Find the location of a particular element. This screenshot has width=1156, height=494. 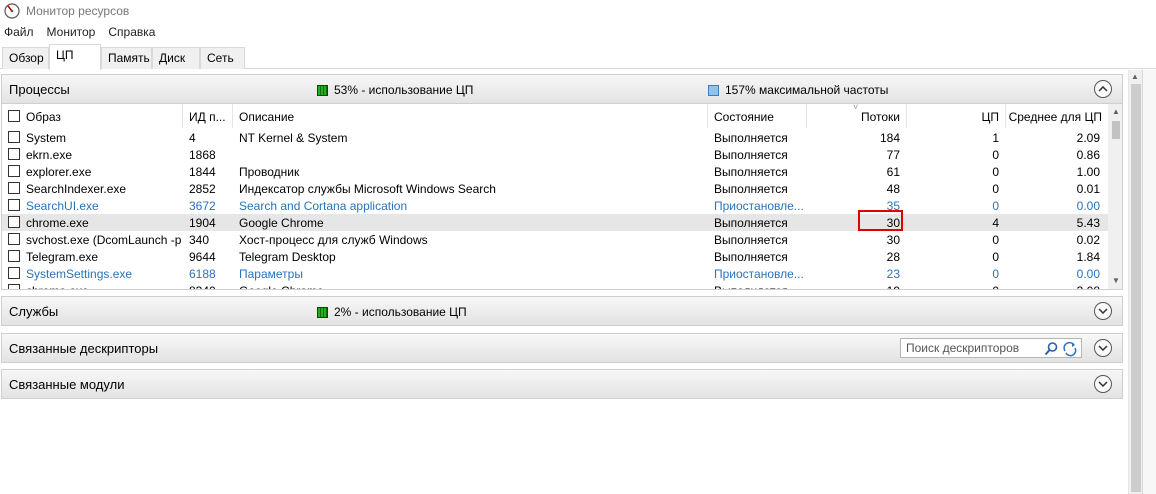

scrollbar-thumb is located at coordinates (1116, 130).